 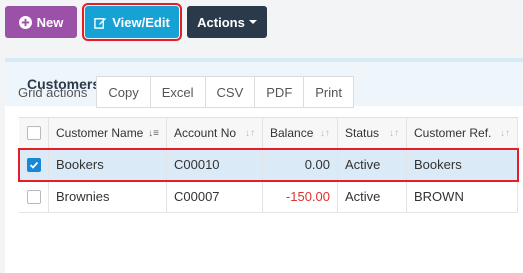 I want to click on row-checkbox, so click(x=33, y=196).